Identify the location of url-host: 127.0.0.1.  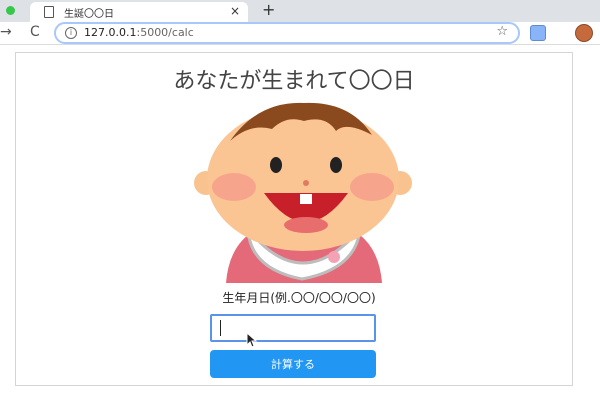
(110, 32).